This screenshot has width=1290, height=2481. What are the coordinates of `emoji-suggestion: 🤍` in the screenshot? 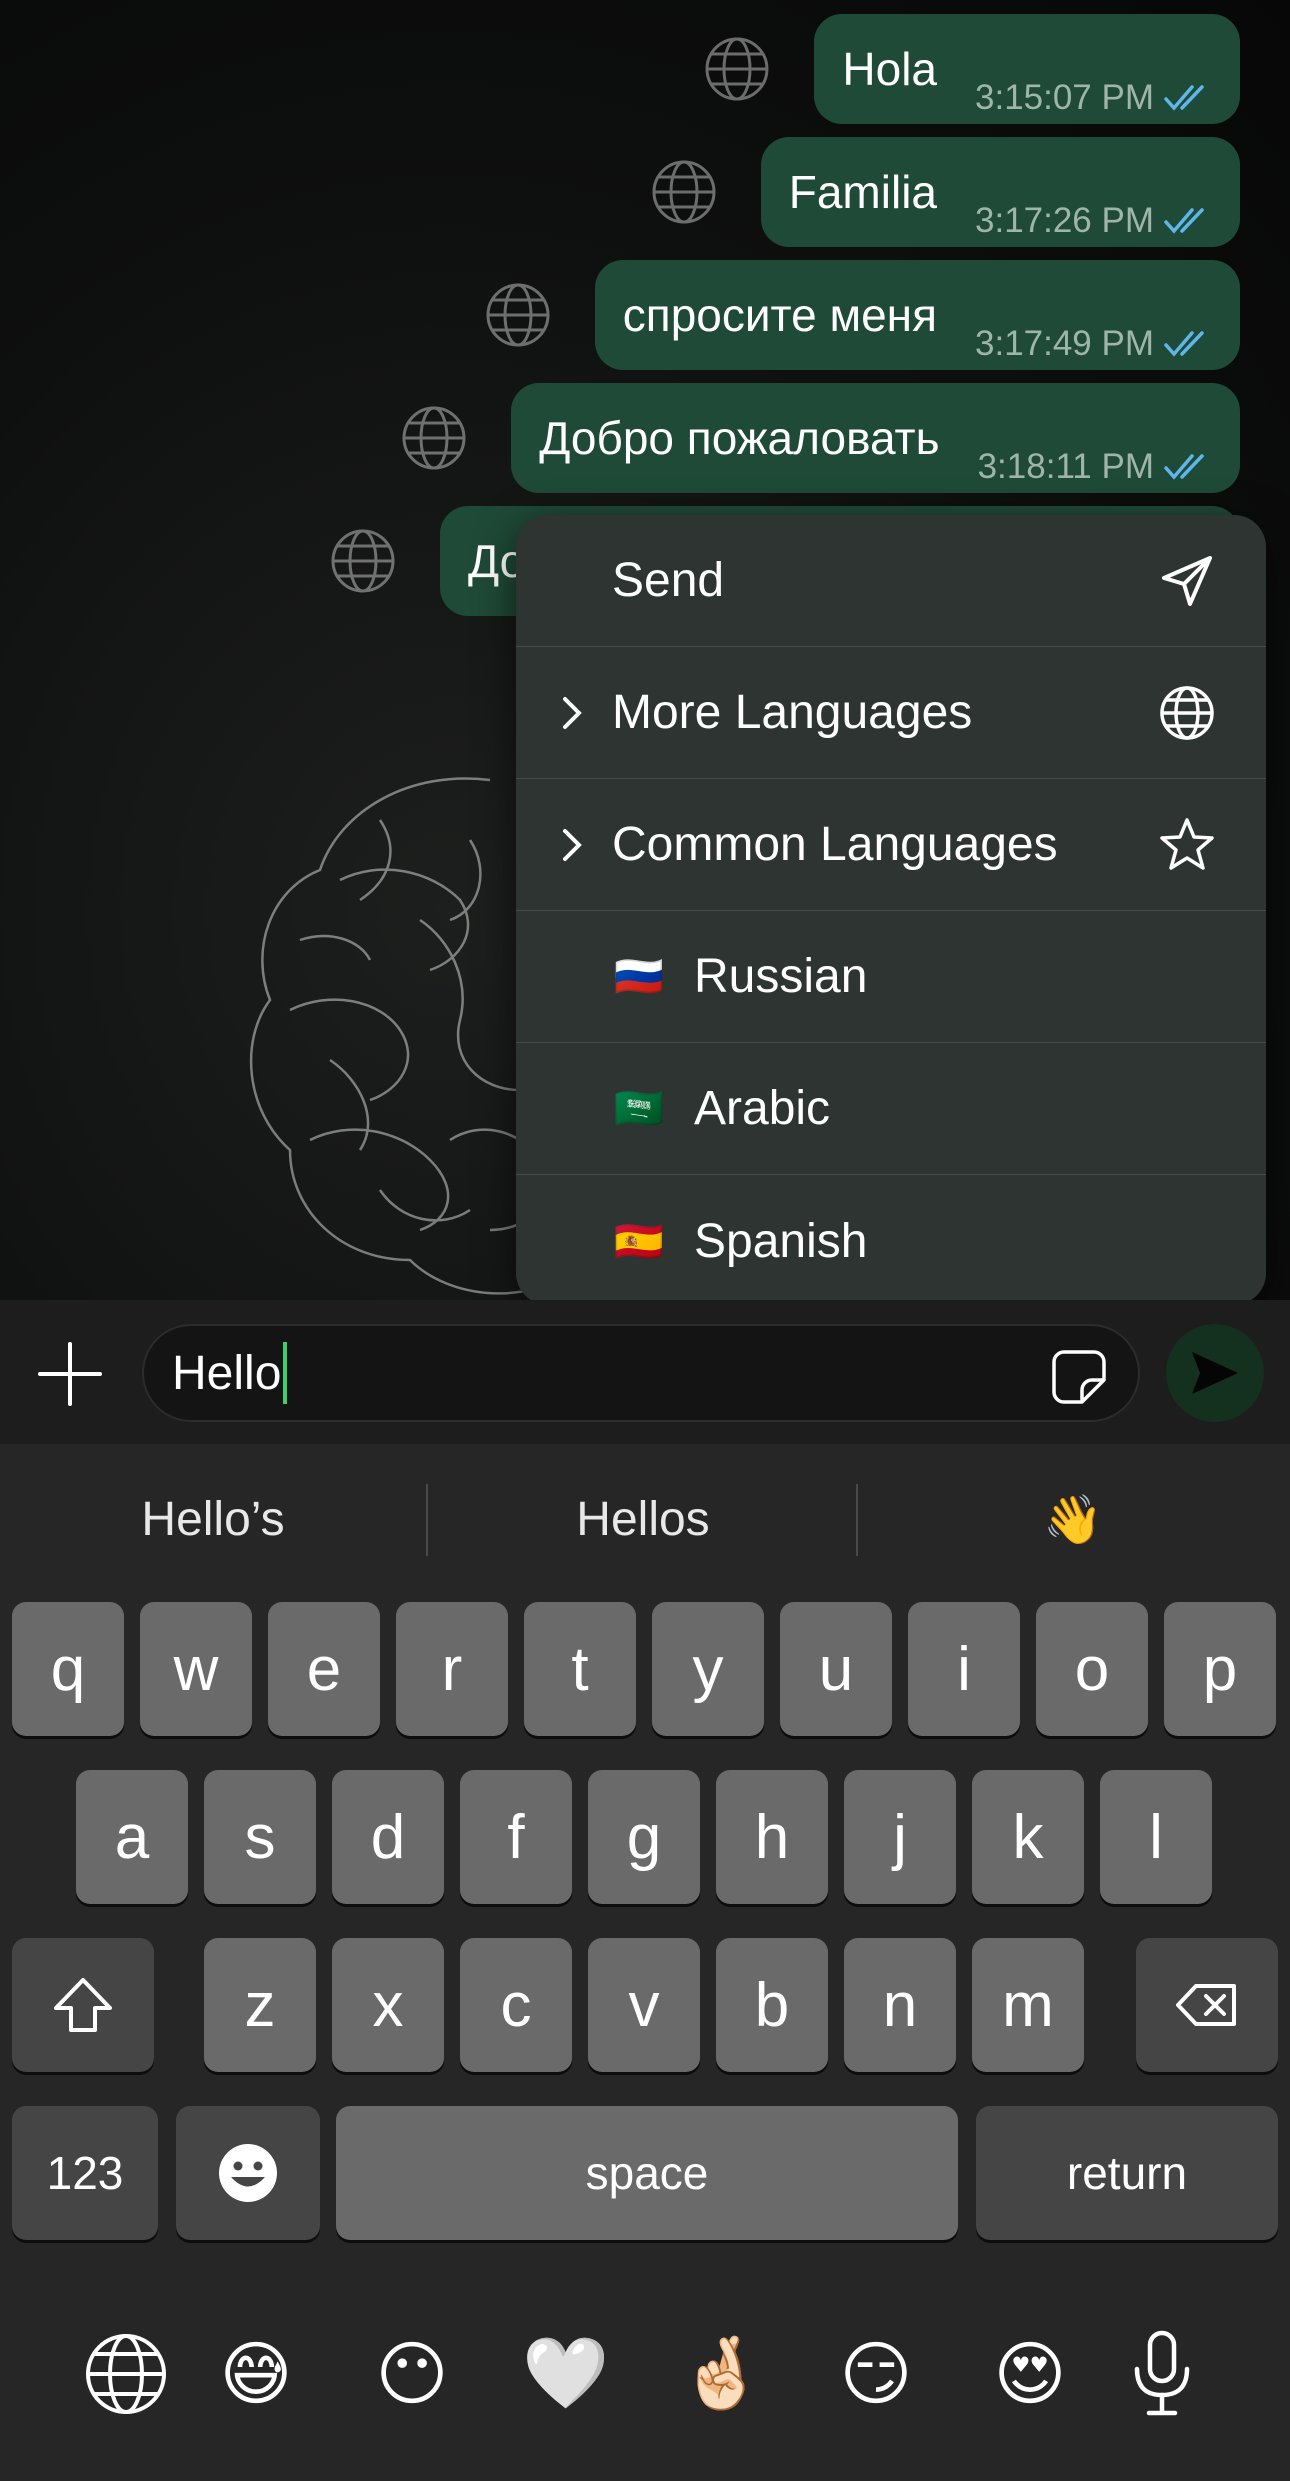 It's located at (566, 2374).